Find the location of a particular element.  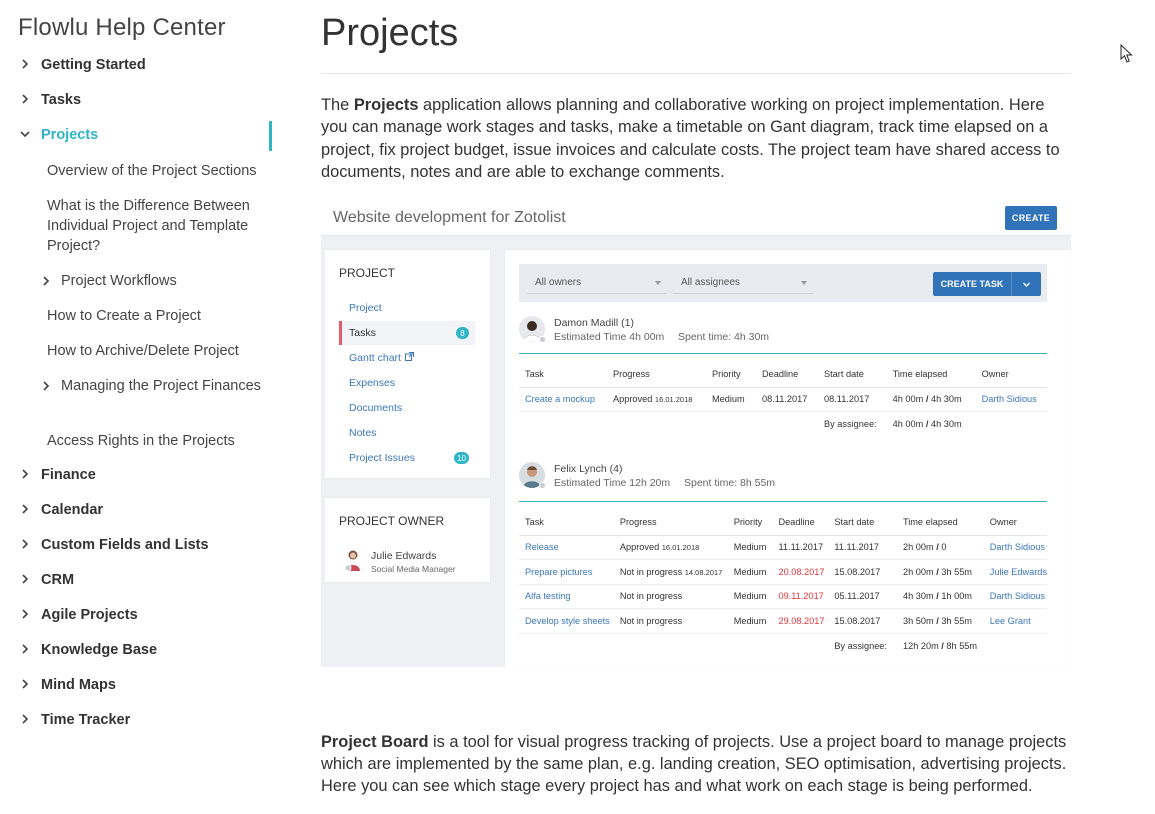

menu-item-label: Project is located at coordinates (365, 308).